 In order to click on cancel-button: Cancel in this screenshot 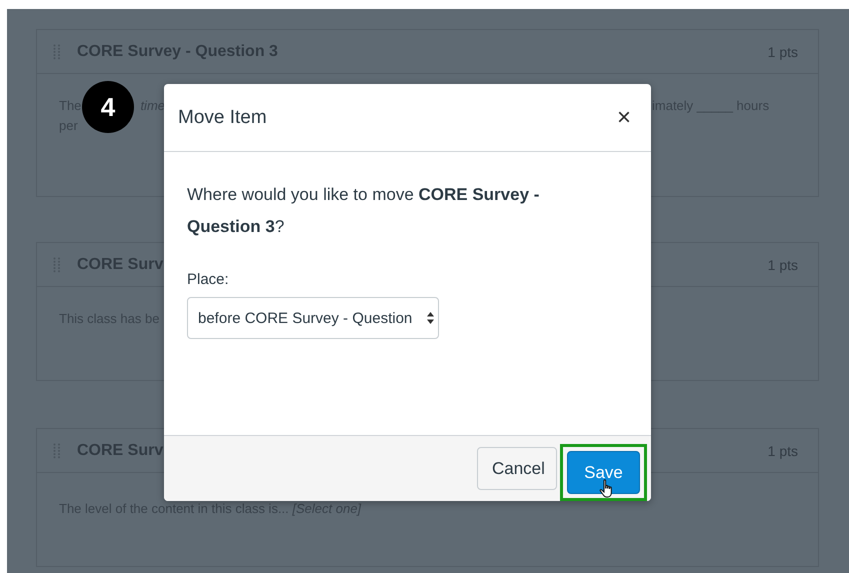, I will do `click(517, 468)`.